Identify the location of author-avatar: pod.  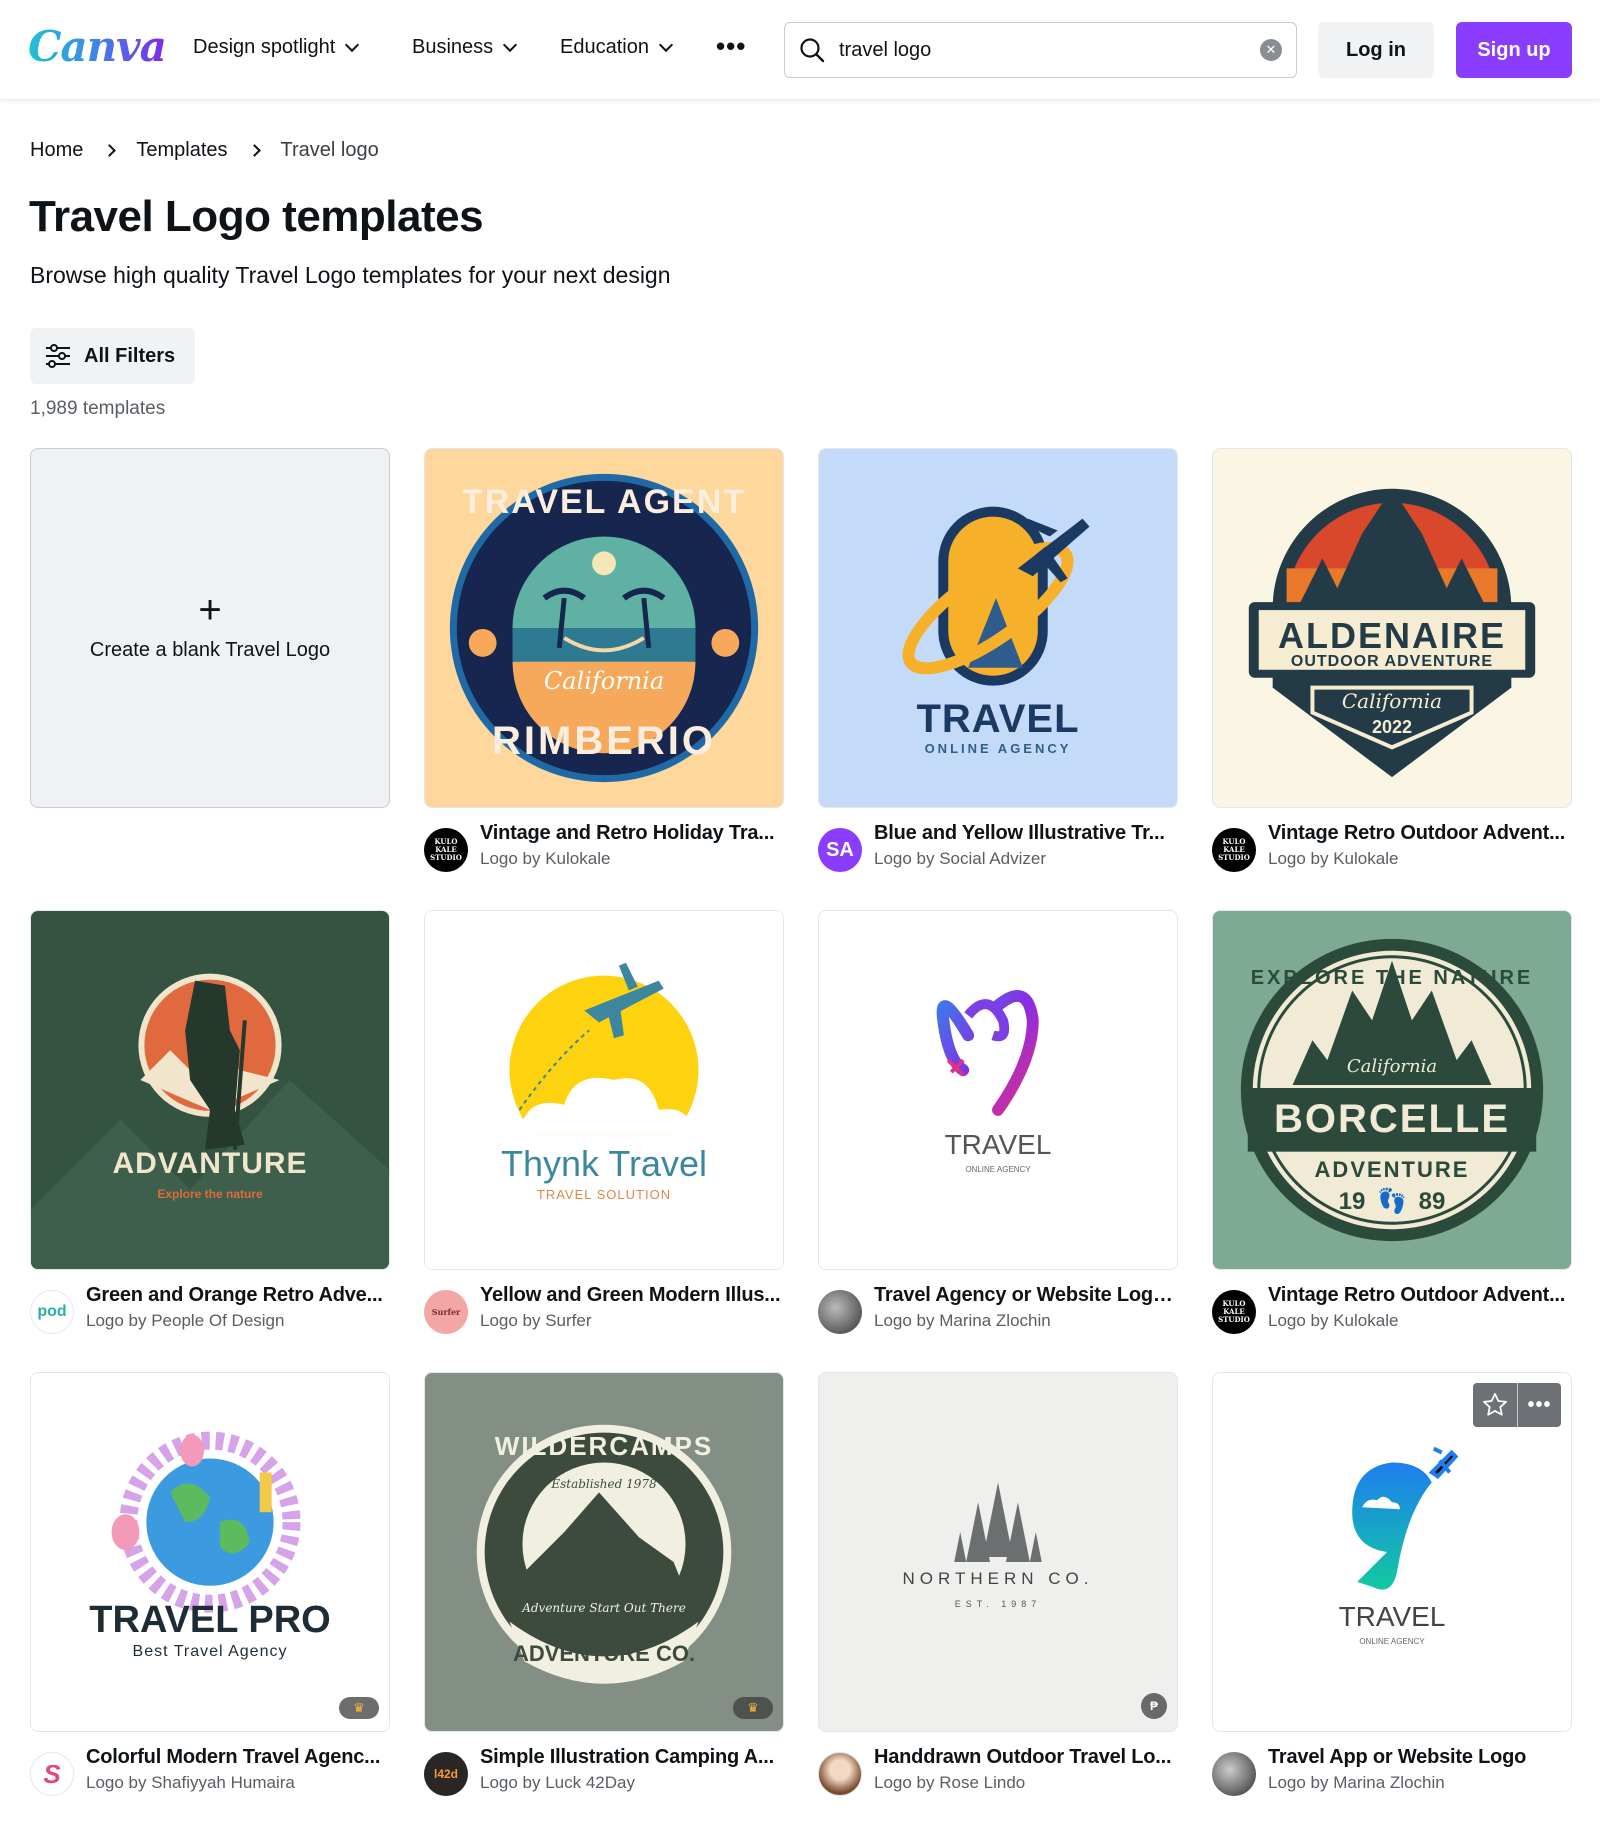
(52, 1312).